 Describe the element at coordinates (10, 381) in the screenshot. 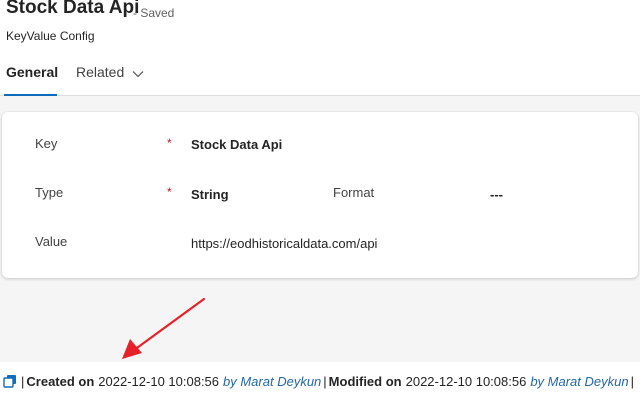

I see `copy-icon` at that location.